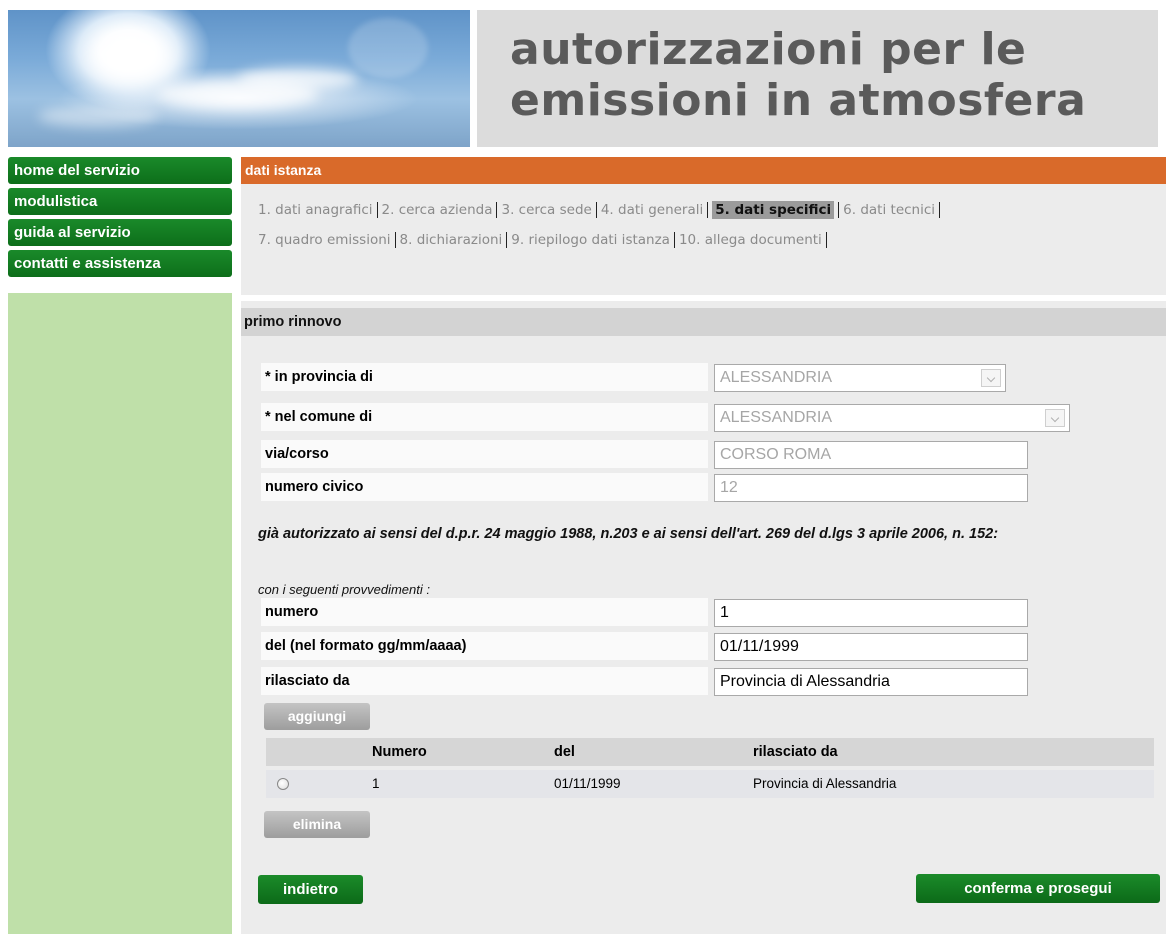  I want to click on numero-label: numero, so click(484, 612).